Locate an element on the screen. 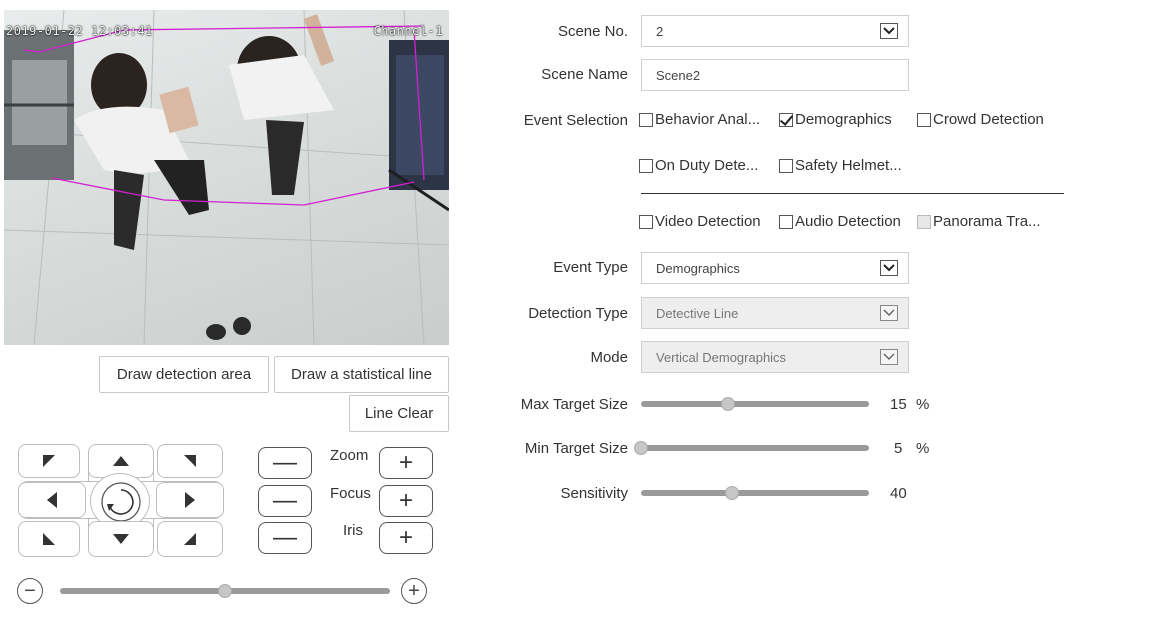 The height and width of the screenshot is (632, 1160). checkbox-safety-helmet is located at coordinates (786, 165).